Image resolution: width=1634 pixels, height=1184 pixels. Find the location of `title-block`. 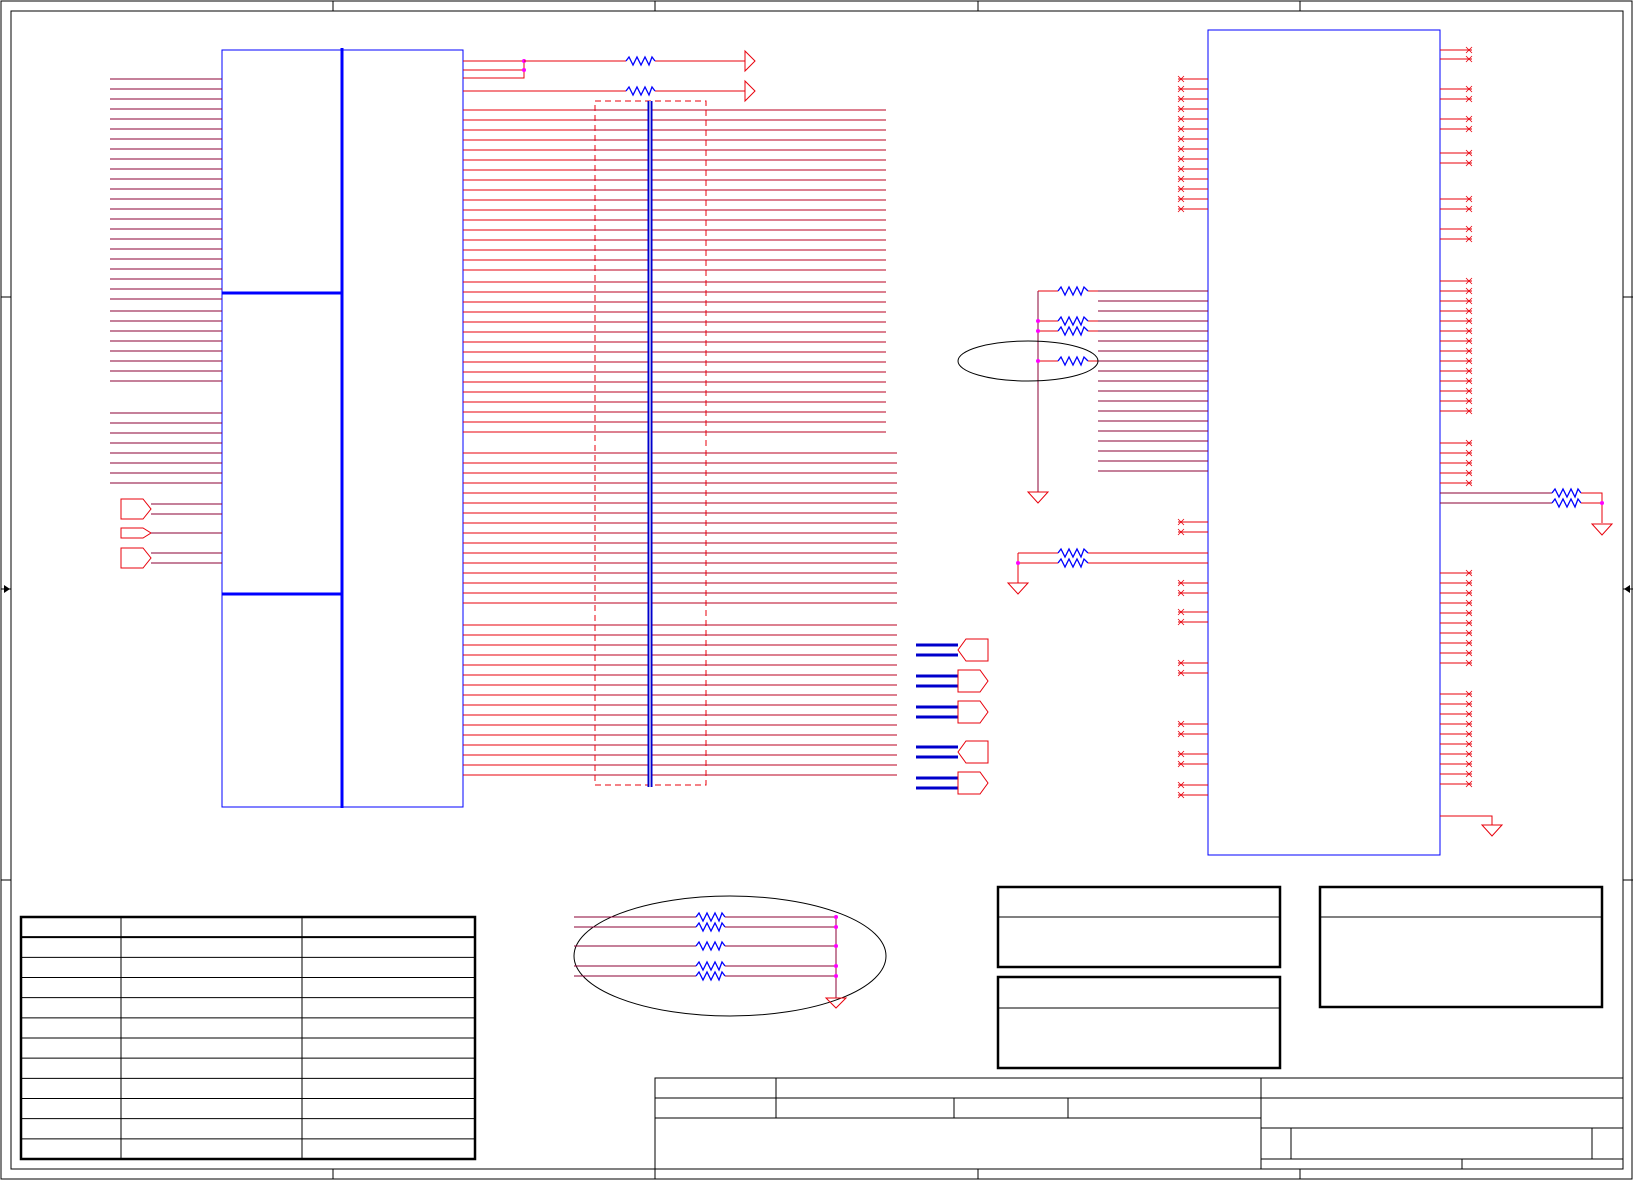

title-block is located at coordinates (1139, 1123).